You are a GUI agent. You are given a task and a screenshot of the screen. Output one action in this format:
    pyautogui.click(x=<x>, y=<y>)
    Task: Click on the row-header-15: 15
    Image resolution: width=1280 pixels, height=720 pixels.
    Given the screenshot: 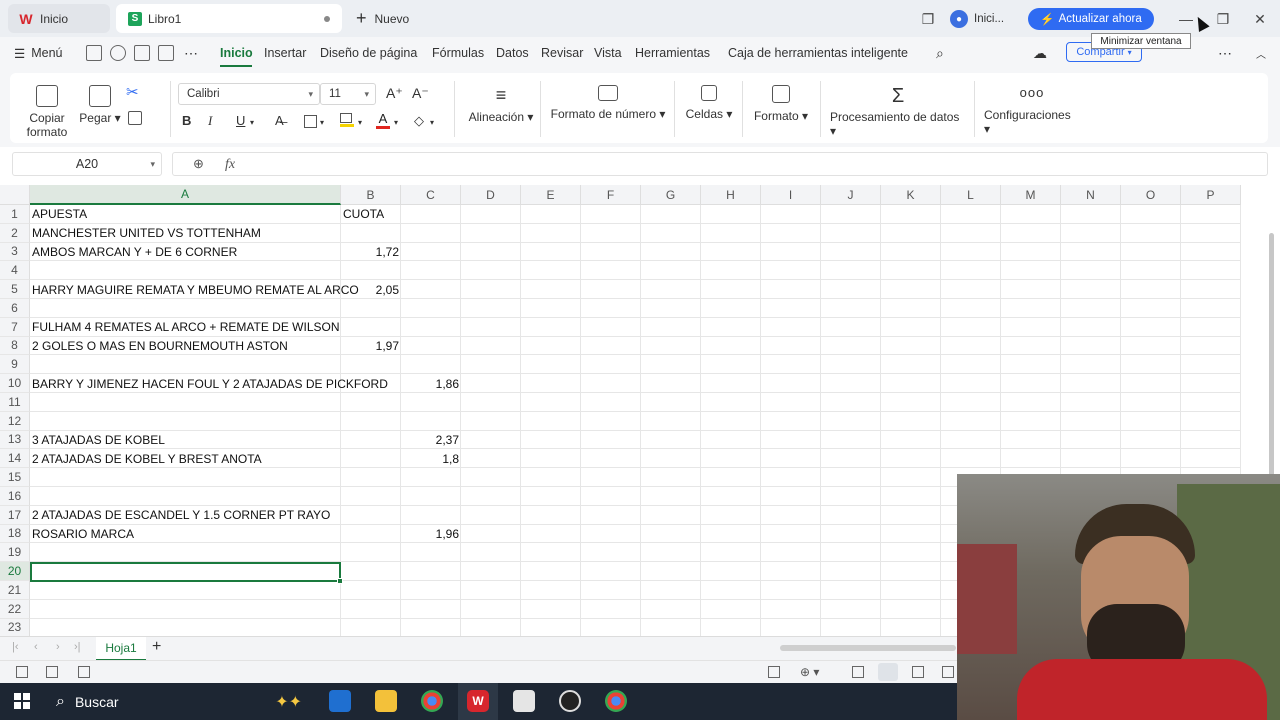 What is the action you would take?
    pyautogui.click(x=15, y=477)
    